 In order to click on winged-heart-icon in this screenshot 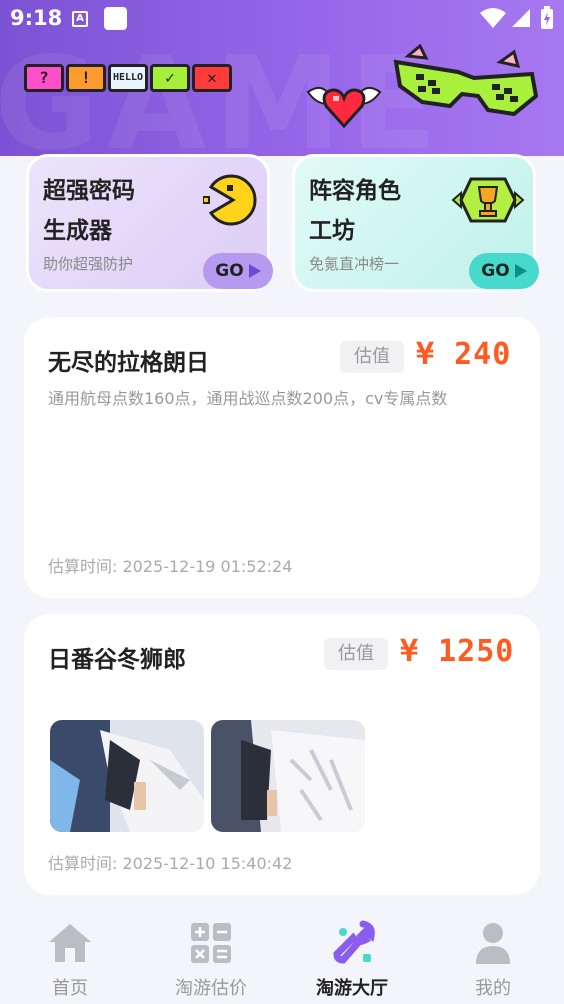, I will do `click(344, 107)`.